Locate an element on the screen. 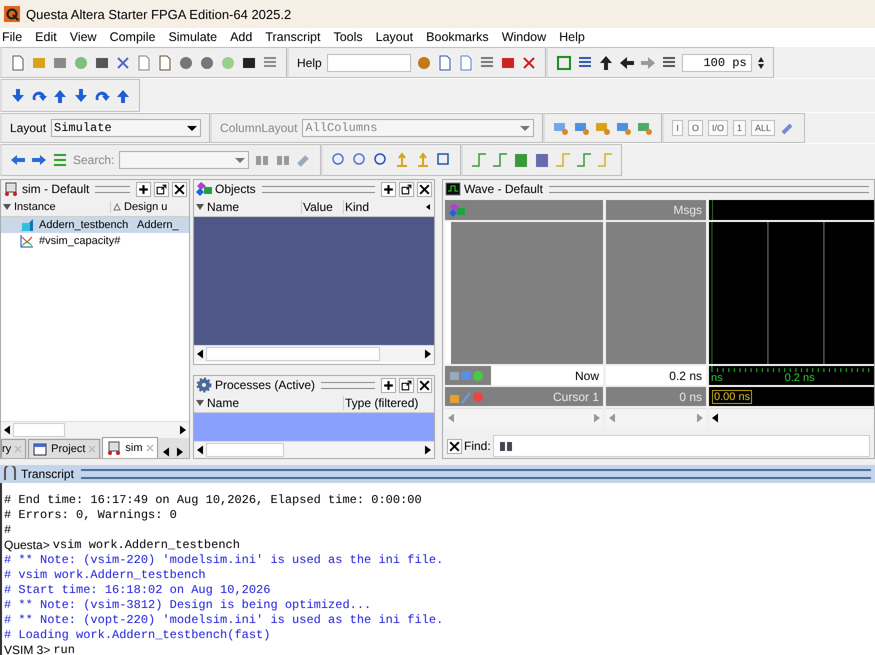  splitter-grip is located at coordinates (475, 474).